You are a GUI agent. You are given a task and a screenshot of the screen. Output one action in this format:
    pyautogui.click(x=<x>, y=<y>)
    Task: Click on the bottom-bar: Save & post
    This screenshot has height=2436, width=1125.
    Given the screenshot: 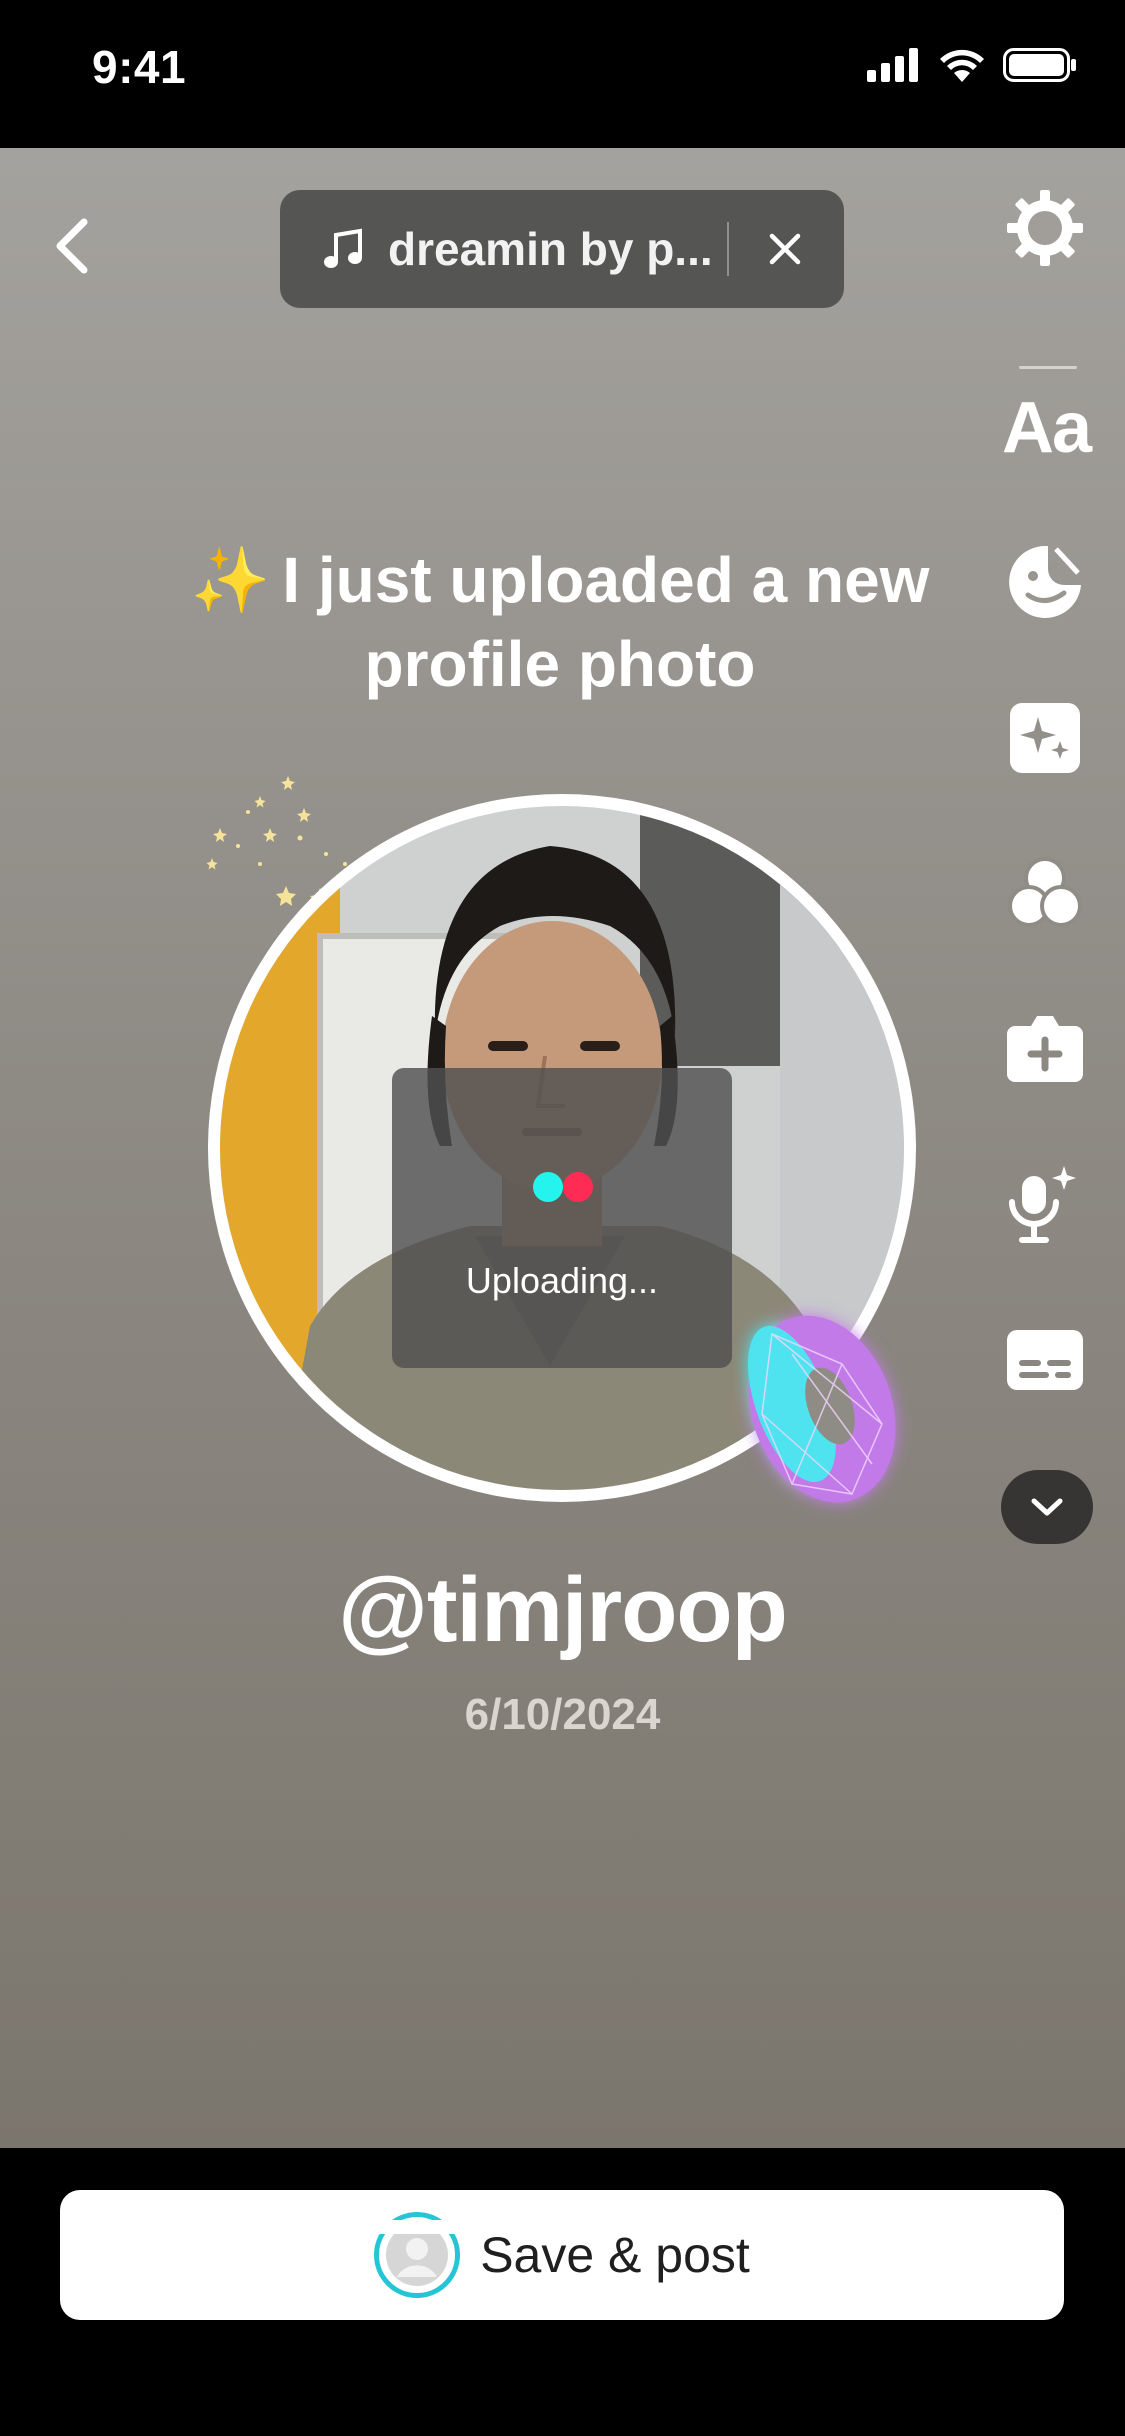 What is the action you would take?
    pyautogui.click(x=562, y=2292)
    